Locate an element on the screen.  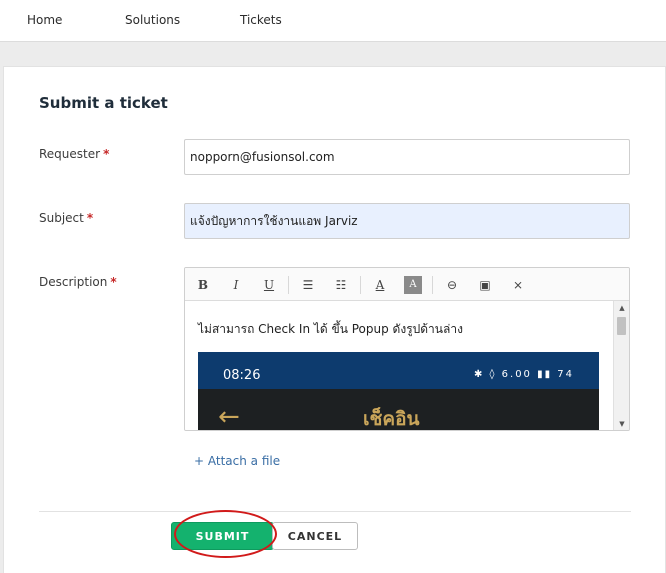
top-nav: Home Solutions Tickets is located at coordinates (333, 21).